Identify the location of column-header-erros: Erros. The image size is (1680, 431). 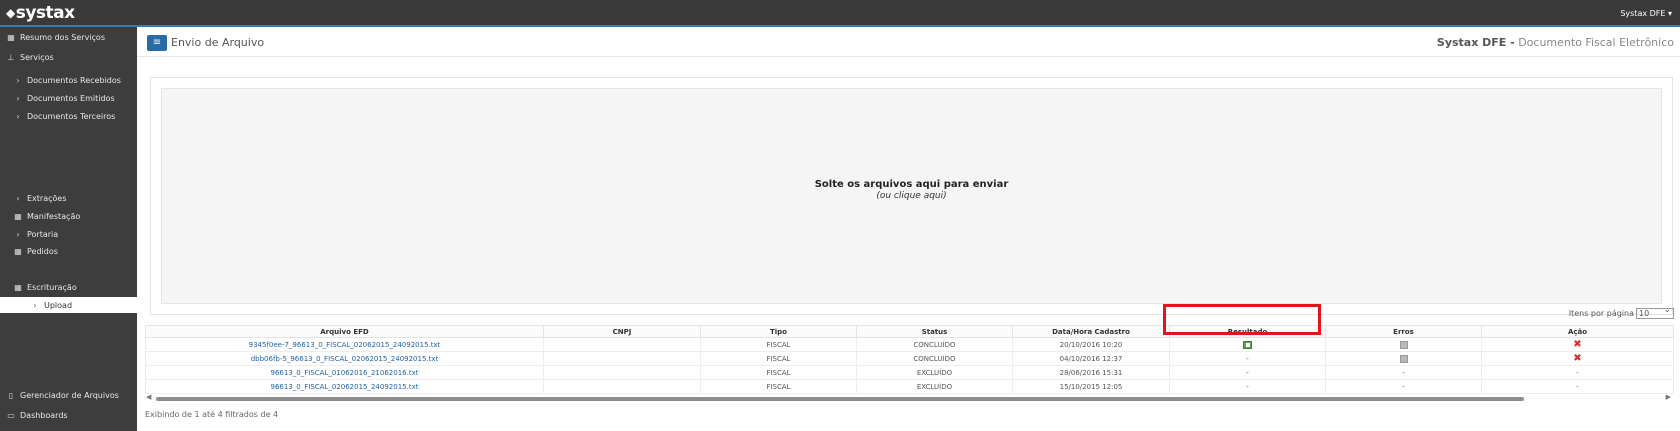
(1403, 331).